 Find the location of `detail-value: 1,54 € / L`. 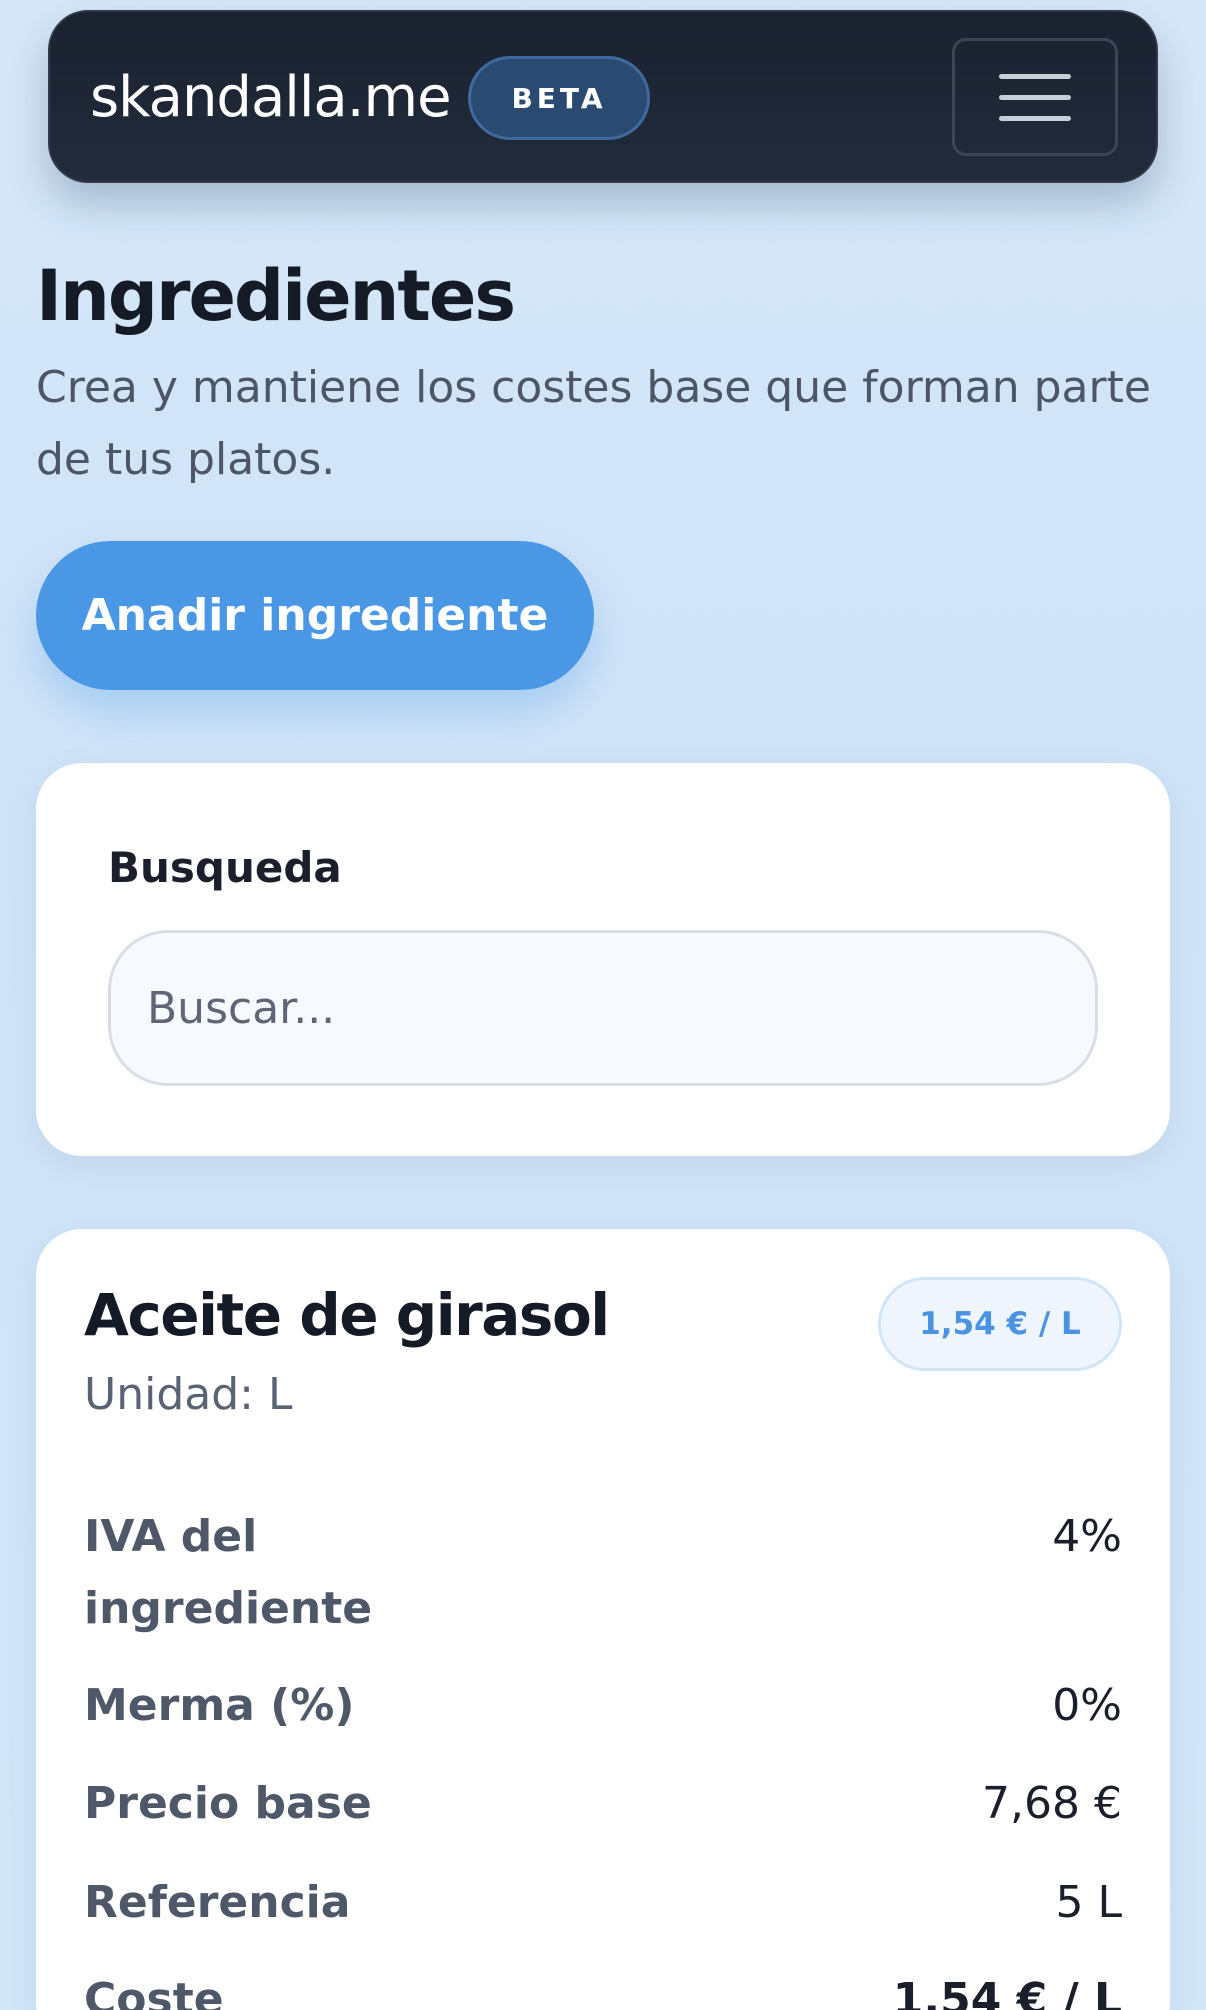

detail-value: 1,54 € / L is located at coordinates (1007, 1992).